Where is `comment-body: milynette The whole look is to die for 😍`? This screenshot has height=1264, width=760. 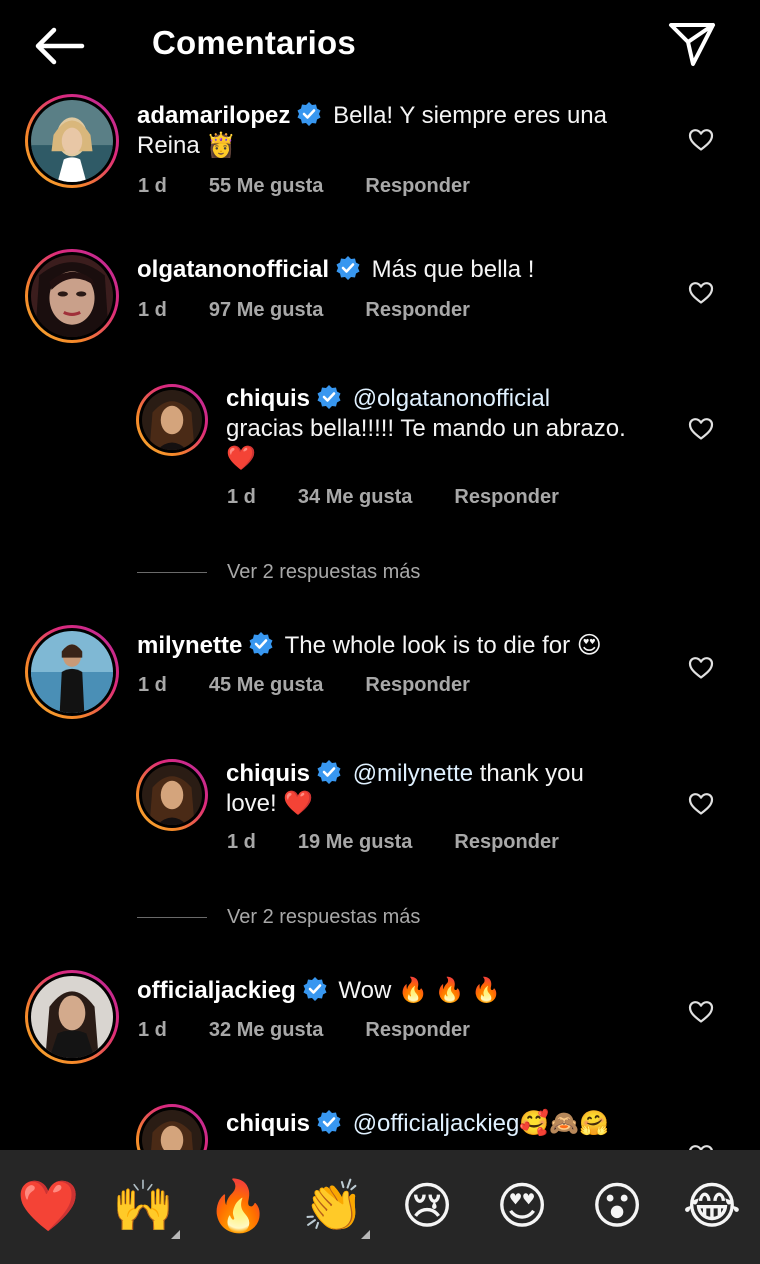 comment-body: milynette The whole look is to die for 😍 is located at coordinates (397, 646).